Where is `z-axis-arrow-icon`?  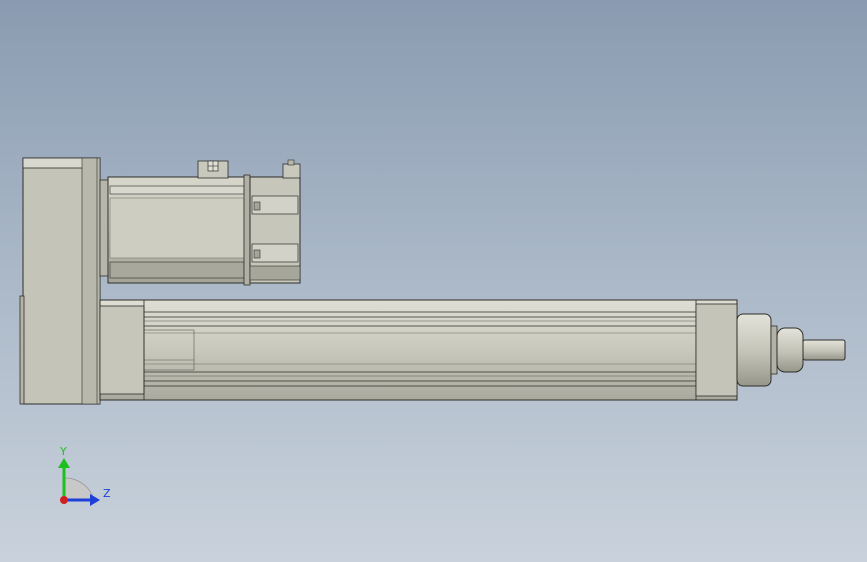 z-axis-arrow-icon is located at coordinates (95, 500).